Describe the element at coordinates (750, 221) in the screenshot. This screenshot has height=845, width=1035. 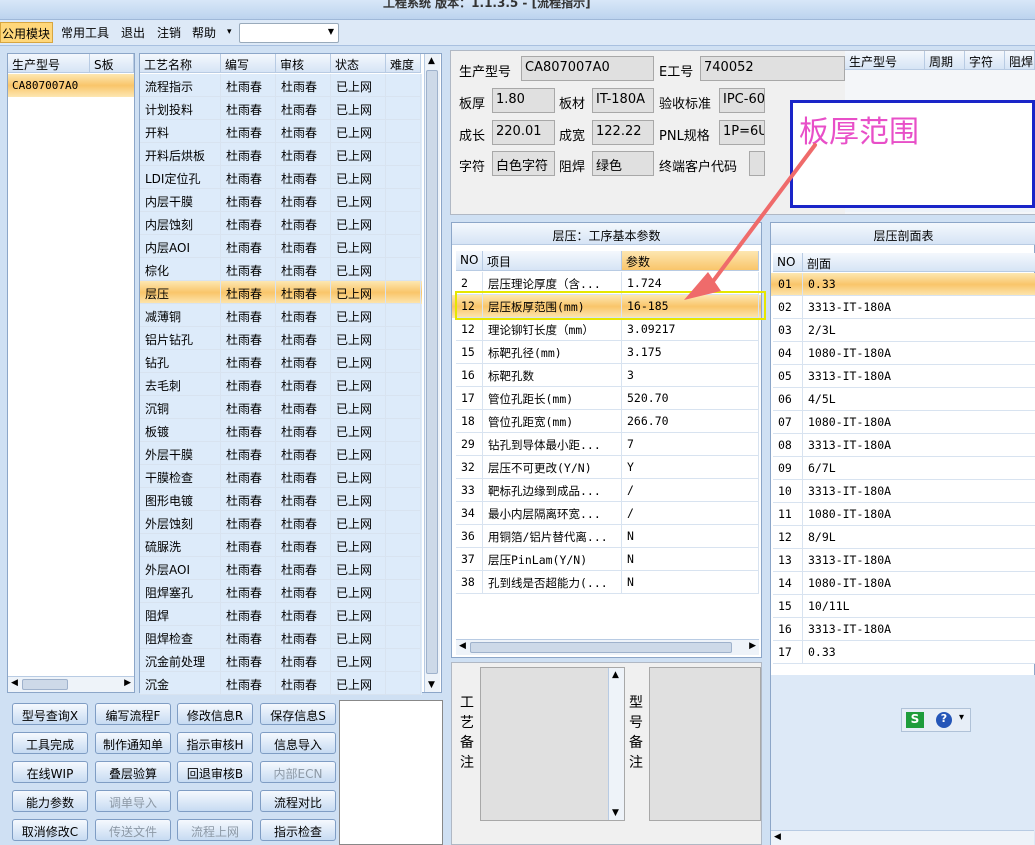
I see `annotation-arrow-icon` at that location.